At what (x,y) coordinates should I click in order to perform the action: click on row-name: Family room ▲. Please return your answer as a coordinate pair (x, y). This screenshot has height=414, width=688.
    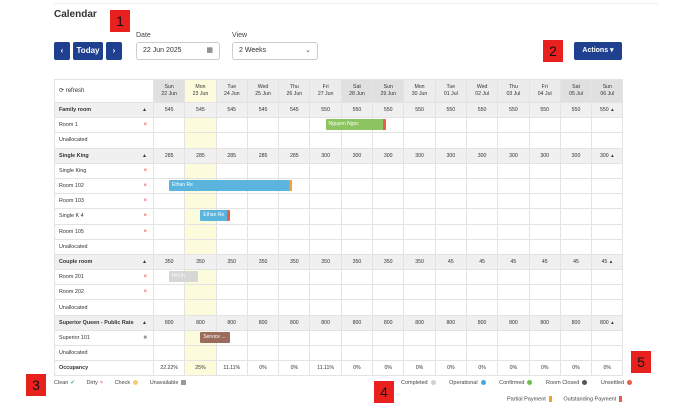
    Looking at the image, I should click on (104, 110).